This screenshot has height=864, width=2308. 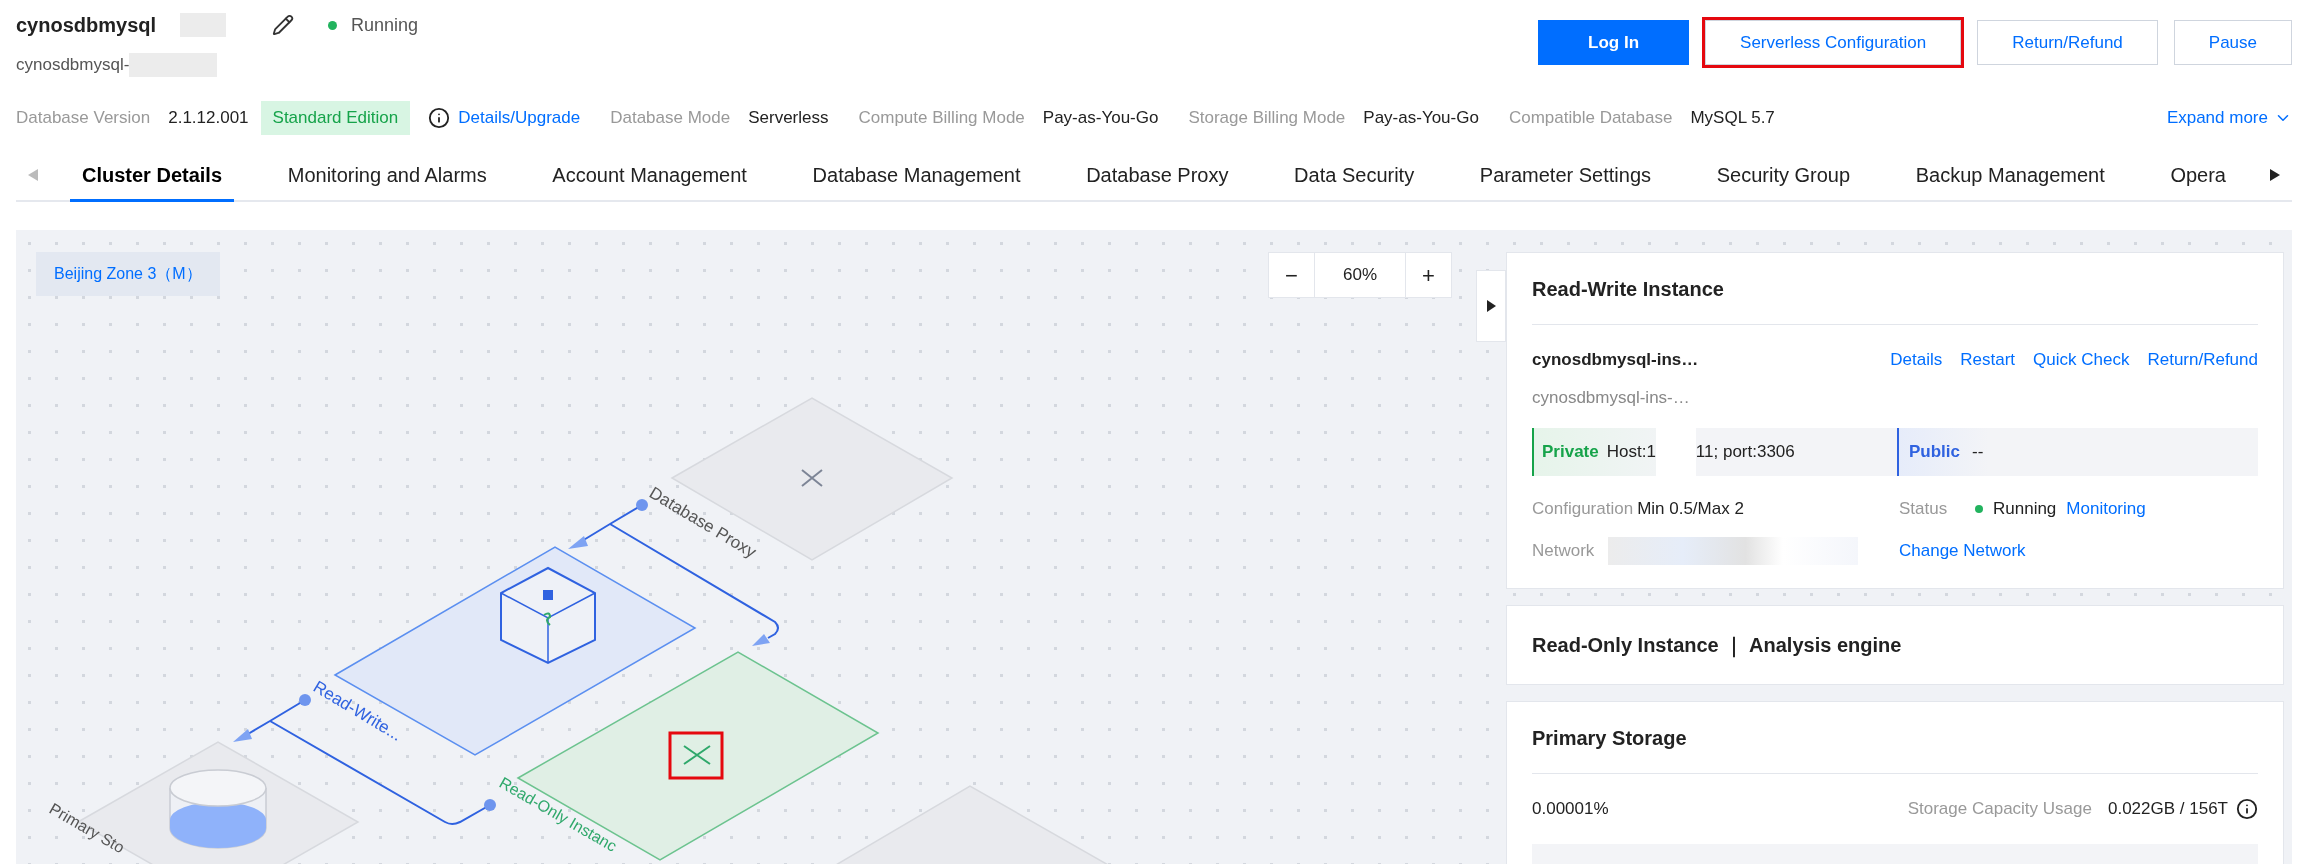 What do you see at coordinates (1732, 118) in the screenshot?
I see `field-value: MySQL 5.7` at bounding box center [1732, 118].